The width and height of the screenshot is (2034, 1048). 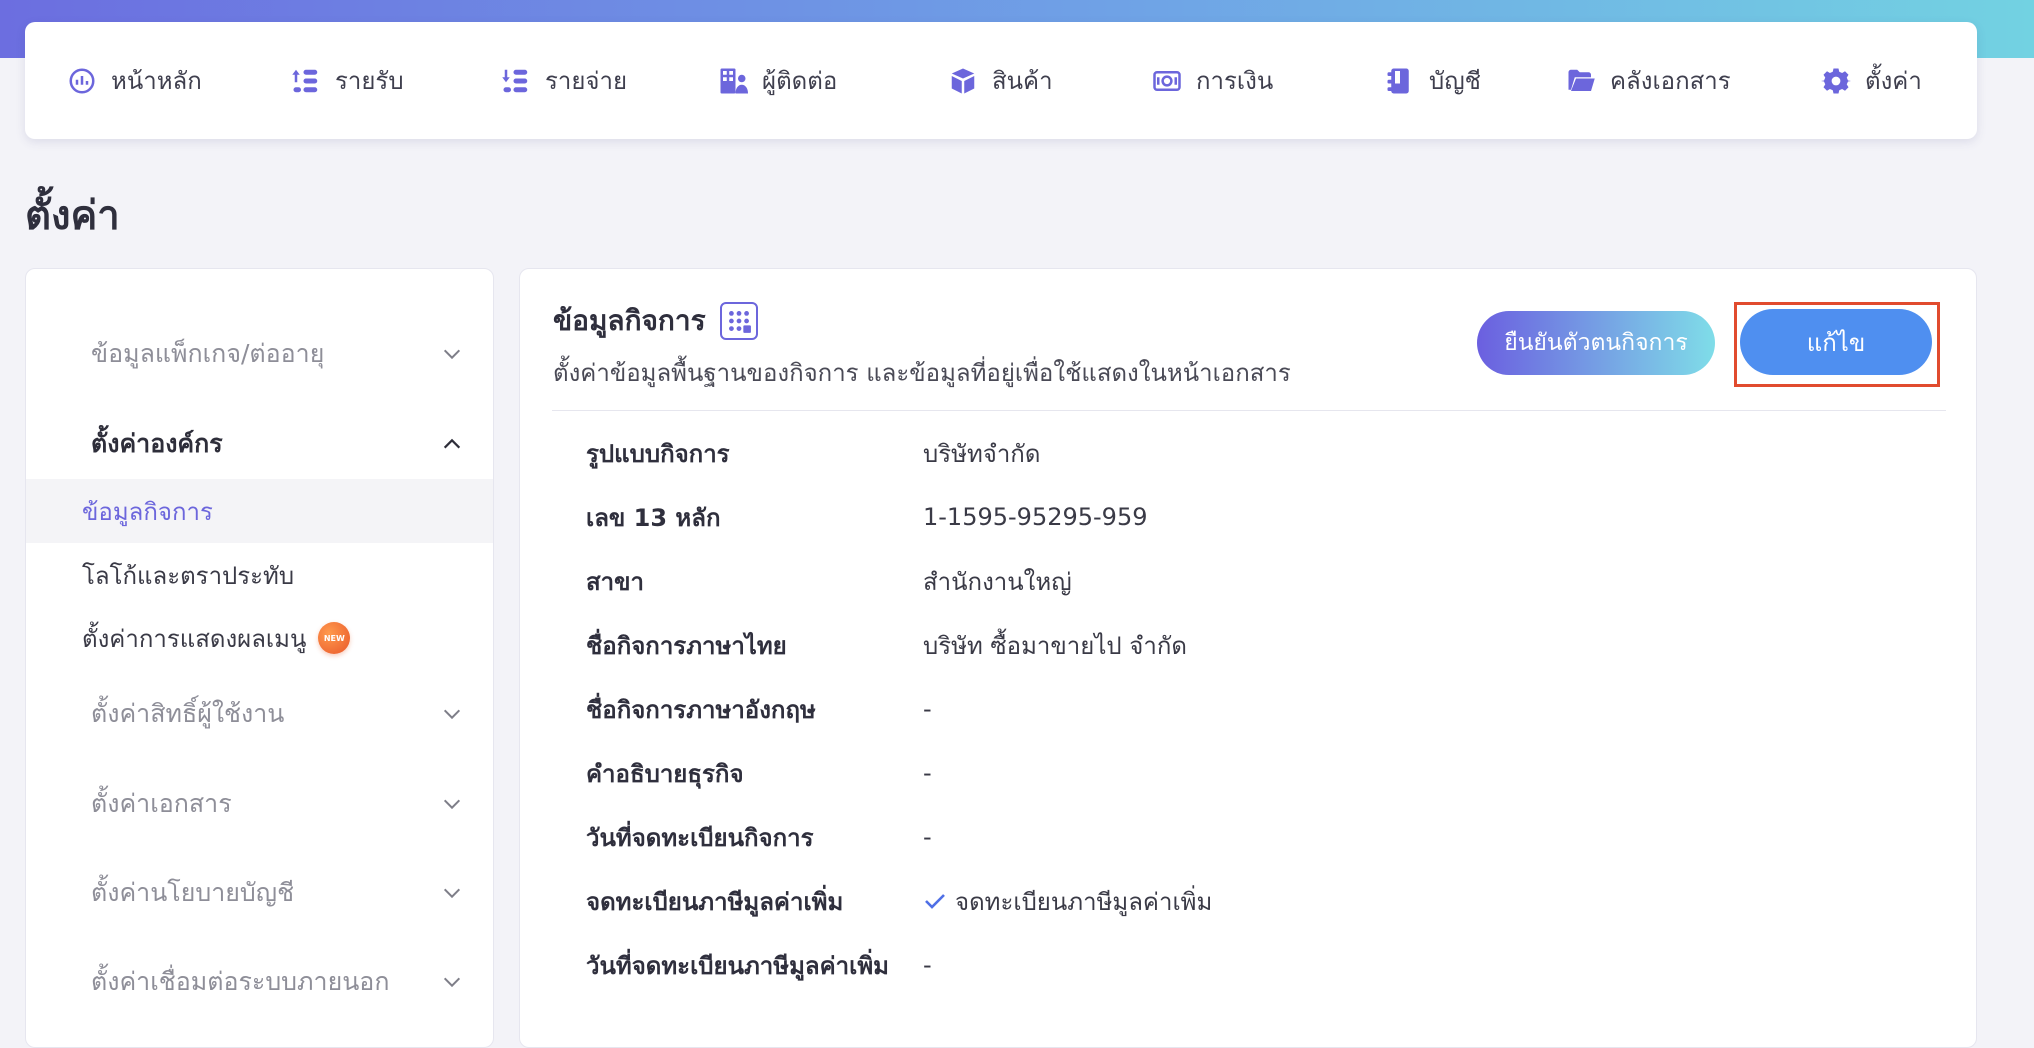 I want to click on sidebar-item-logo-stamp: โลโก้และตราประทับ, so click(x=259, y=575).